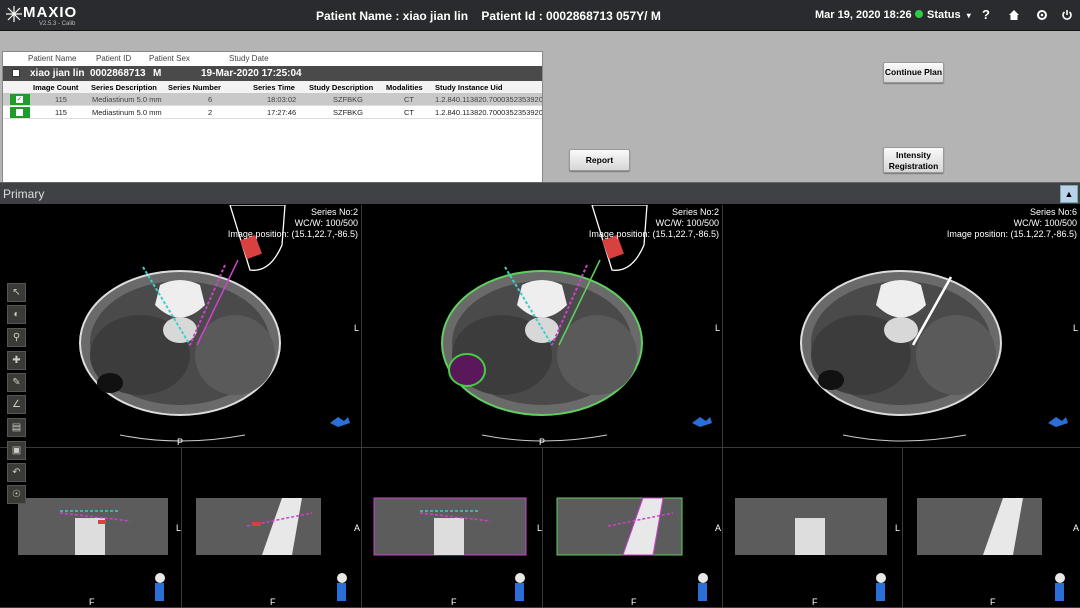 The image size is (1080, 608). What do you see at coordinates (571, 16) in the screenshot?
I see `patient-id-header: Patient Id : 0002868713 057Y/ M` at bounding box center [571, 16].